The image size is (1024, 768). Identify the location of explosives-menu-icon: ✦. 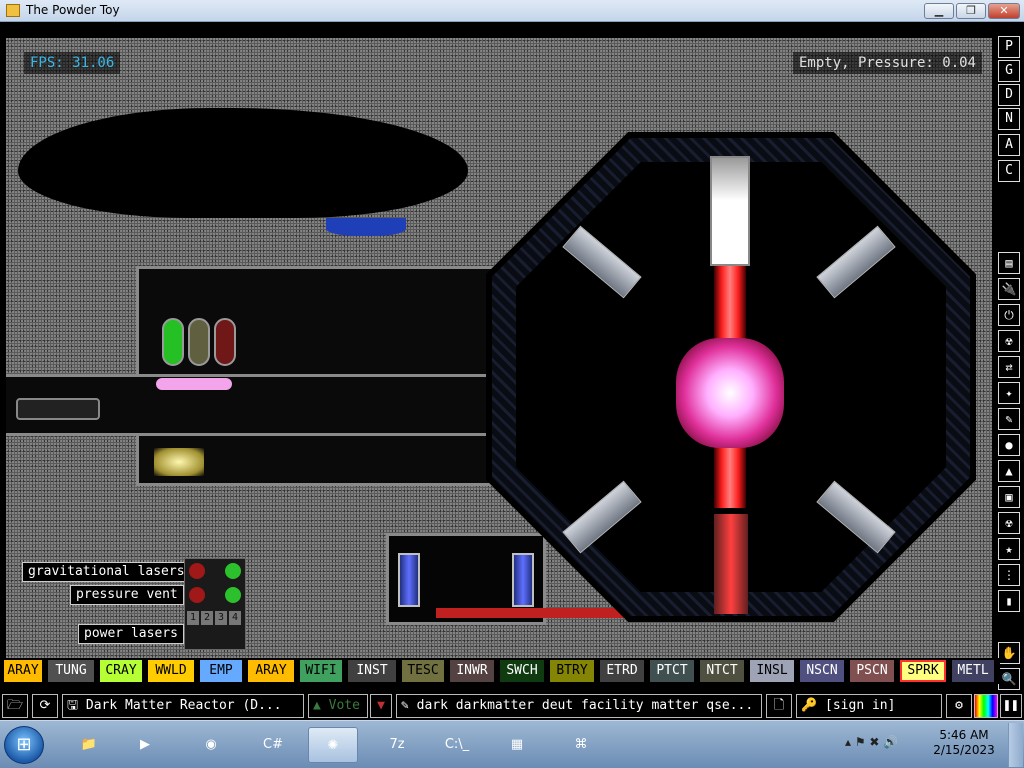
(1009, 393).